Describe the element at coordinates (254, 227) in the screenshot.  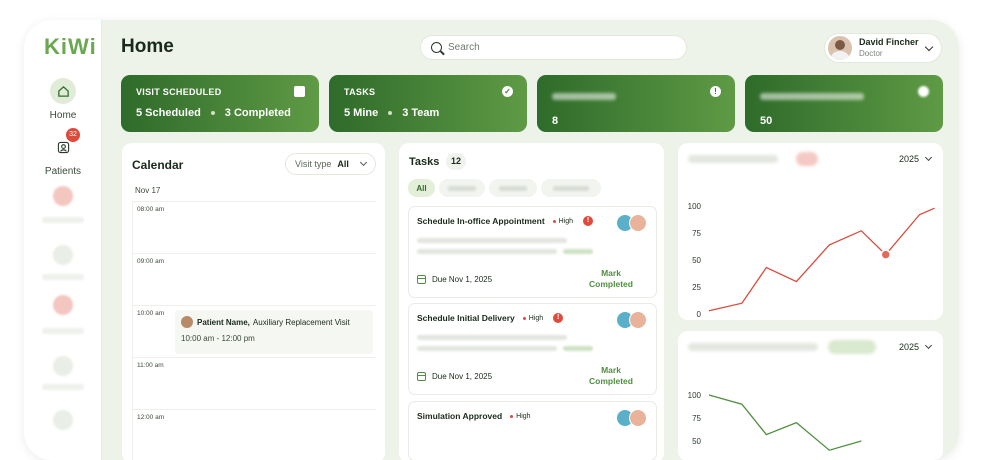
I see `time-slot: 08:00 am` at that location.